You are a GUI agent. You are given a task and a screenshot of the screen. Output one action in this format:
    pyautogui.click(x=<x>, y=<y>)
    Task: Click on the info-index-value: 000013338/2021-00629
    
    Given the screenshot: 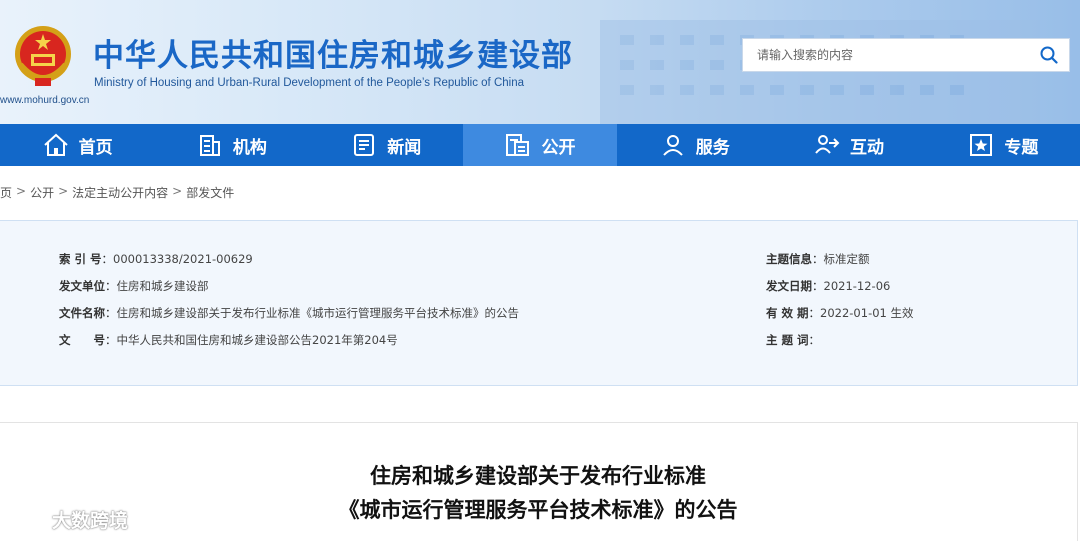 What is the action you would take?
    pyautogui.click(x=183, y=259)
    